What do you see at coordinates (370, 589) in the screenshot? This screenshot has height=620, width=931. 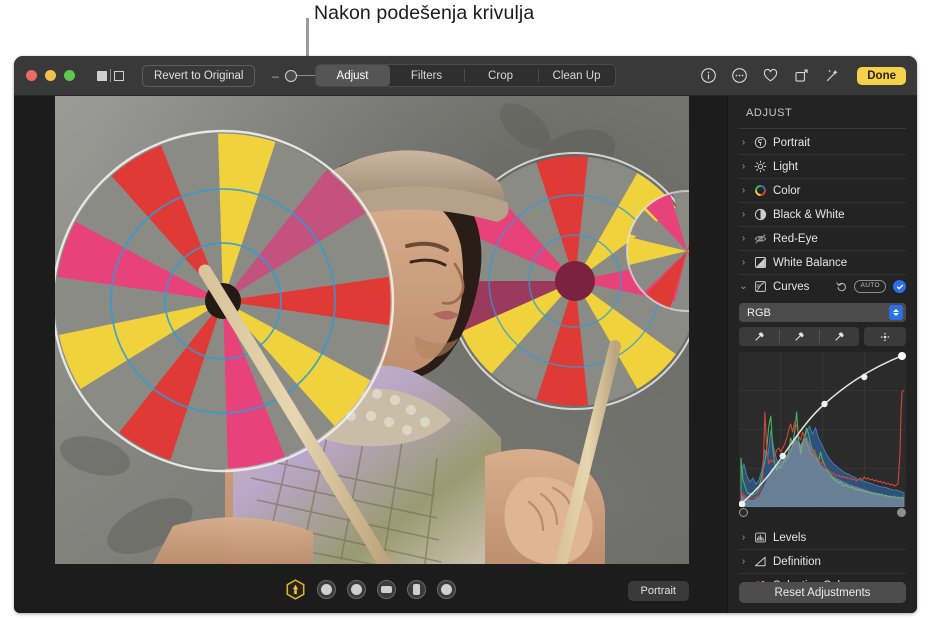 I see `style-filmstrip` at bounding box center [370, 589].